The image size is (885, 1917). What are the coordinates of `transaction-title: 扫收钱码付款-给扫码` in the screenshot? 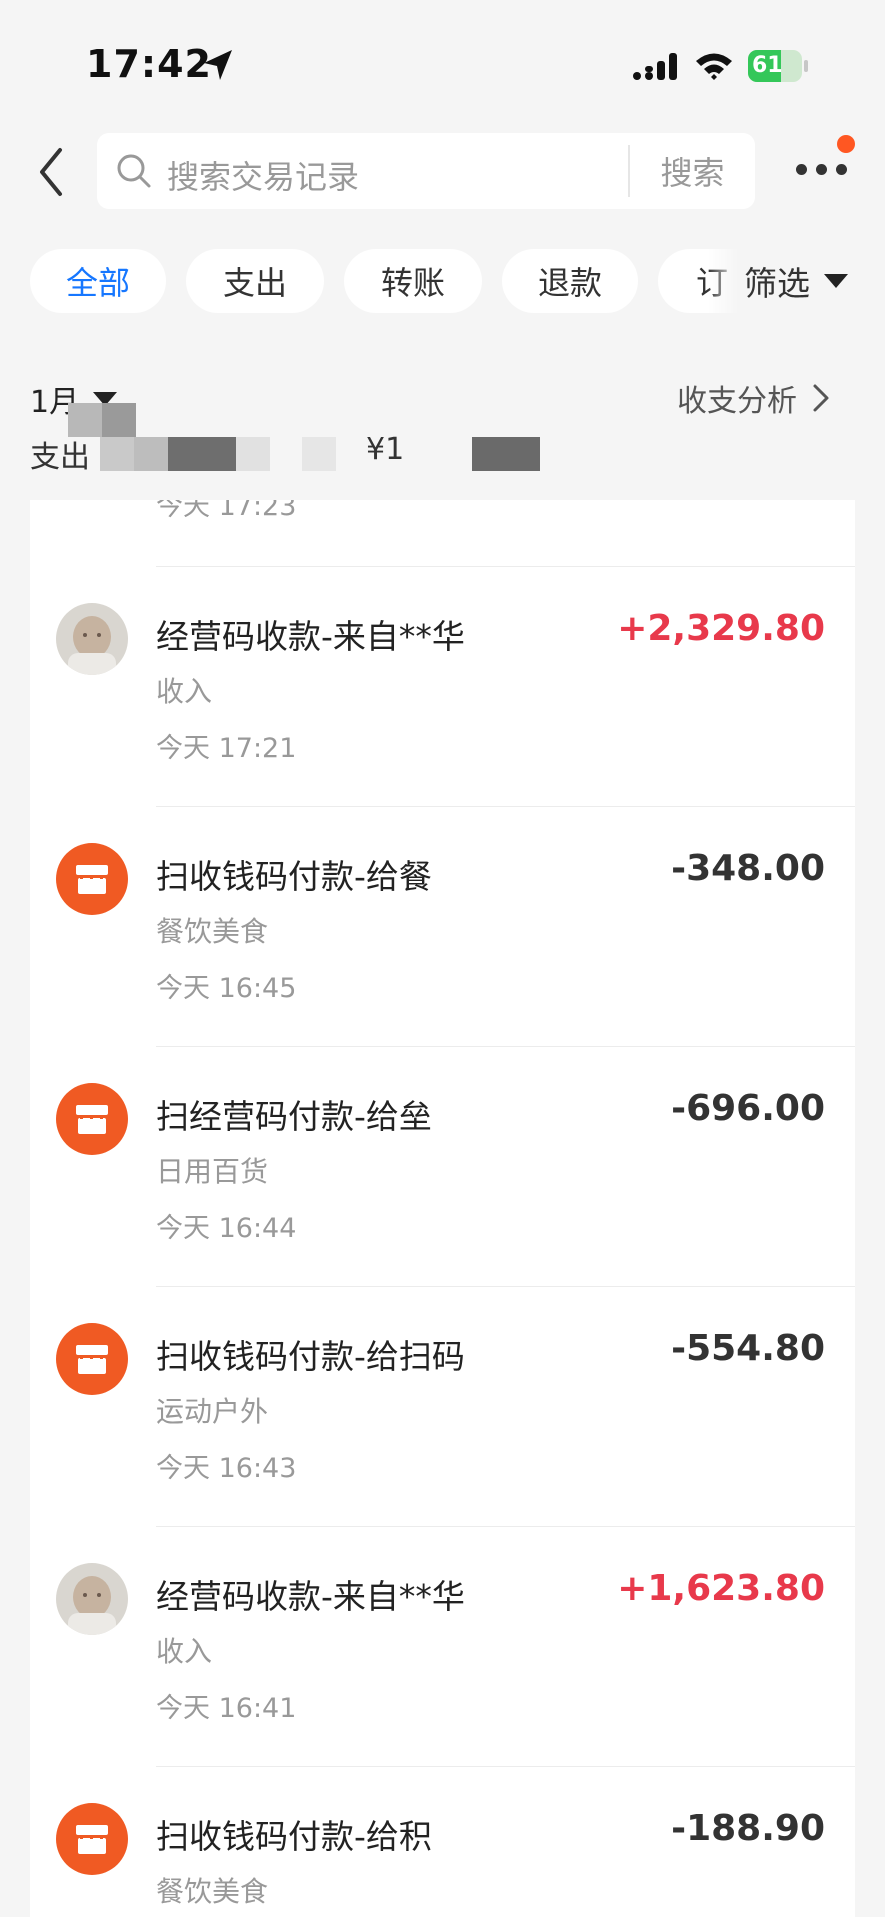 It's located at (310, 1356).